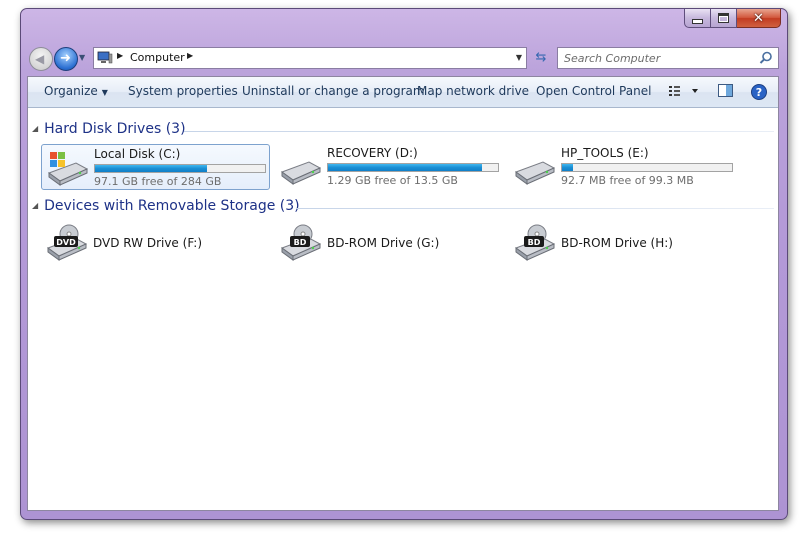 The image size is (800, 539). I want to click on view-options-icon, so click(674, 91).